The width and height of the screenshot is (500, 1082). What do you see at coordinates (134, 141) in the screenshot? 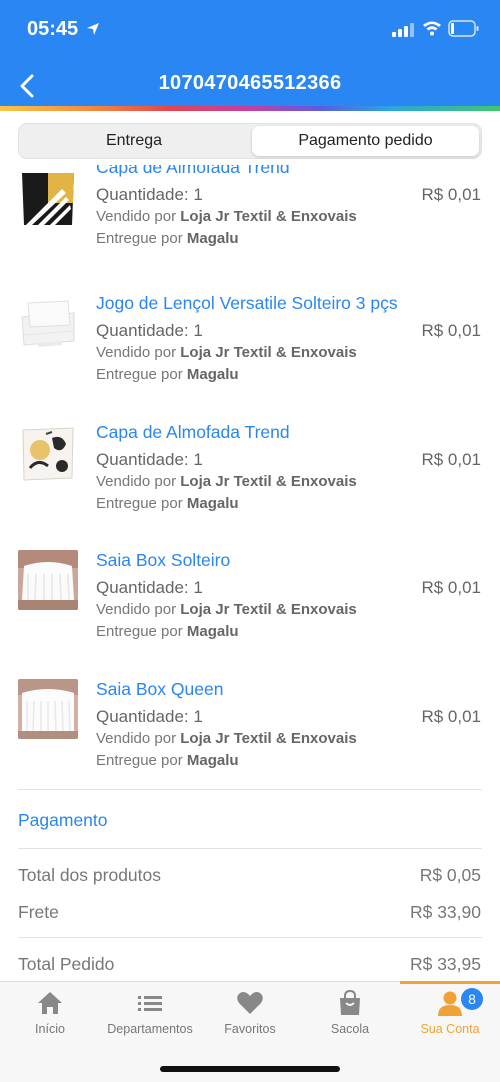
I see `tab-entrega: Entrega` at bounding box center [134, 141].